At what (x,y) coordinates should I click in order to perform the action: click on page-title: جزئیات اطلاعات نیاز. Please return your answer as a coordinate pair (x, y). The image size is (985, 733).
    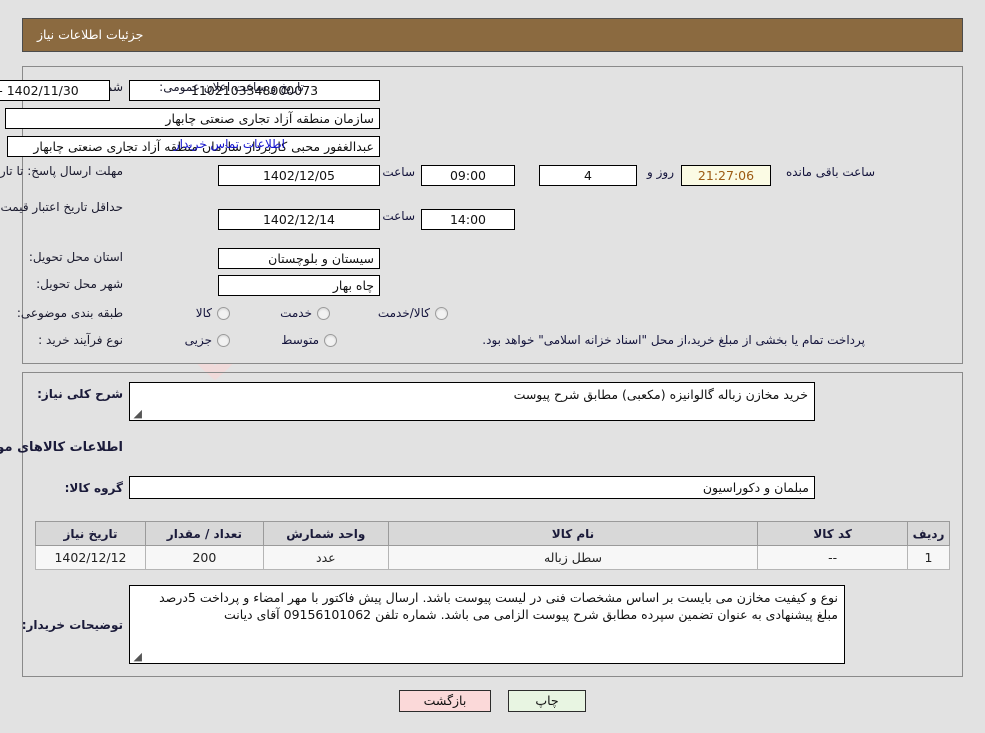
    Looking at the image, I should click on (90, 34).